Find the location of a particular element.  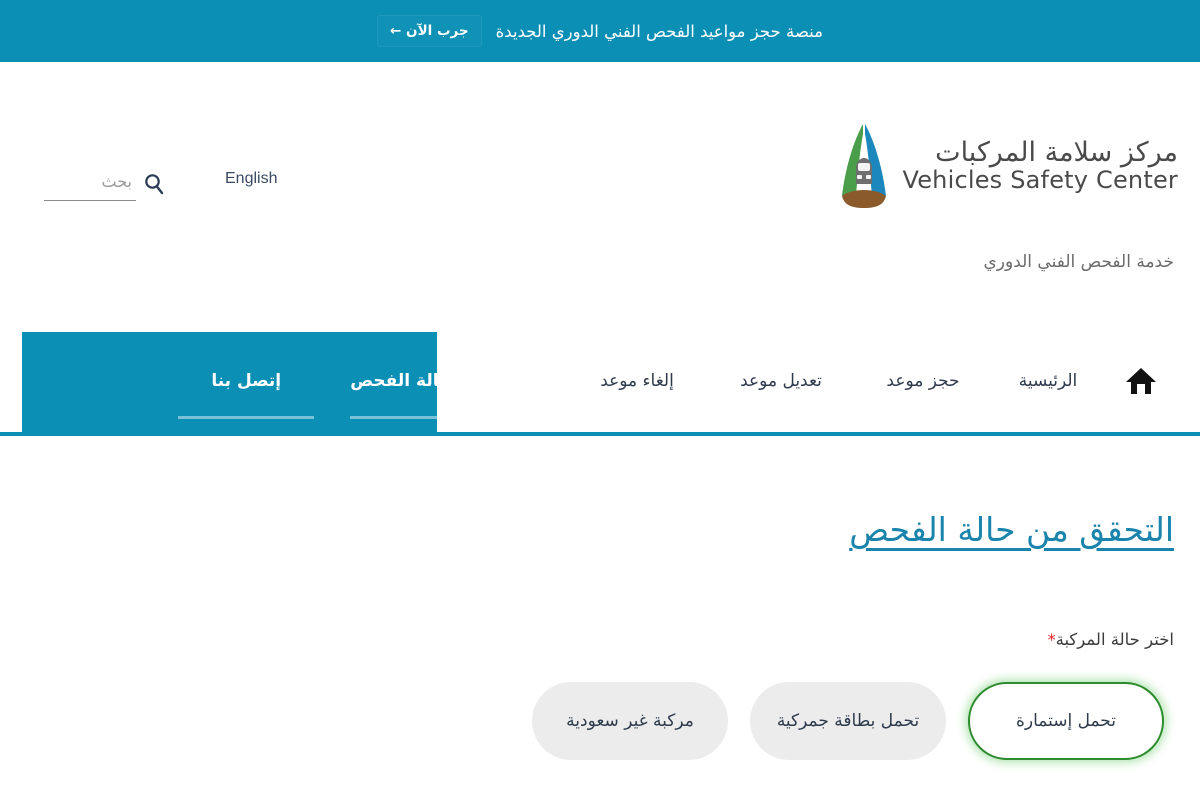

nav-item-home: الرئيسية is located at coordinates (1048, 381).